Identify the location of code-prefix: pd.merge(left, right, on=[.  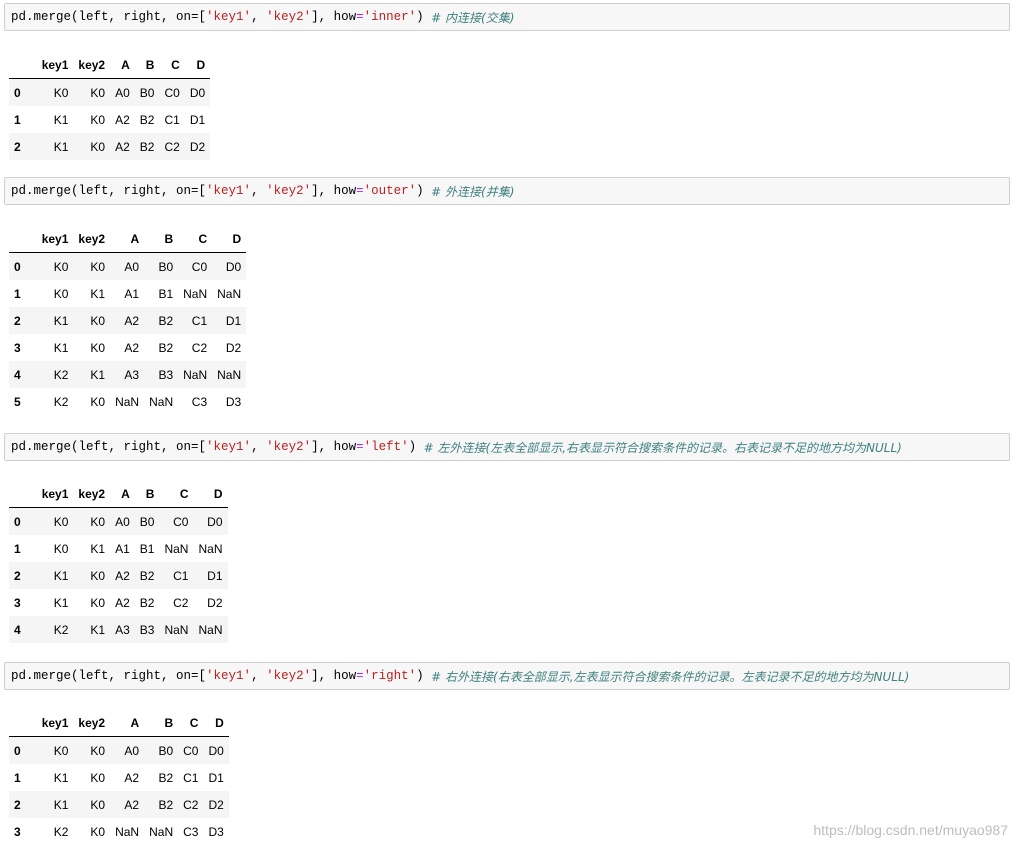
(109, 17).